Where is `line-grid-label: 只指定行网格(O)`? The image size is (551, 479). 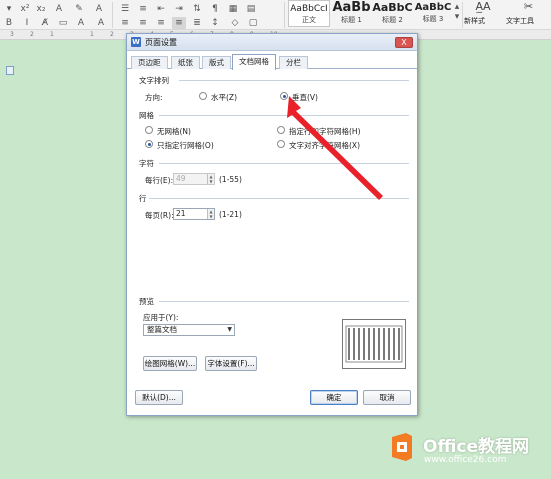 line-grid-label: 只指定行网格(O) is located at coordinates (185, 145).